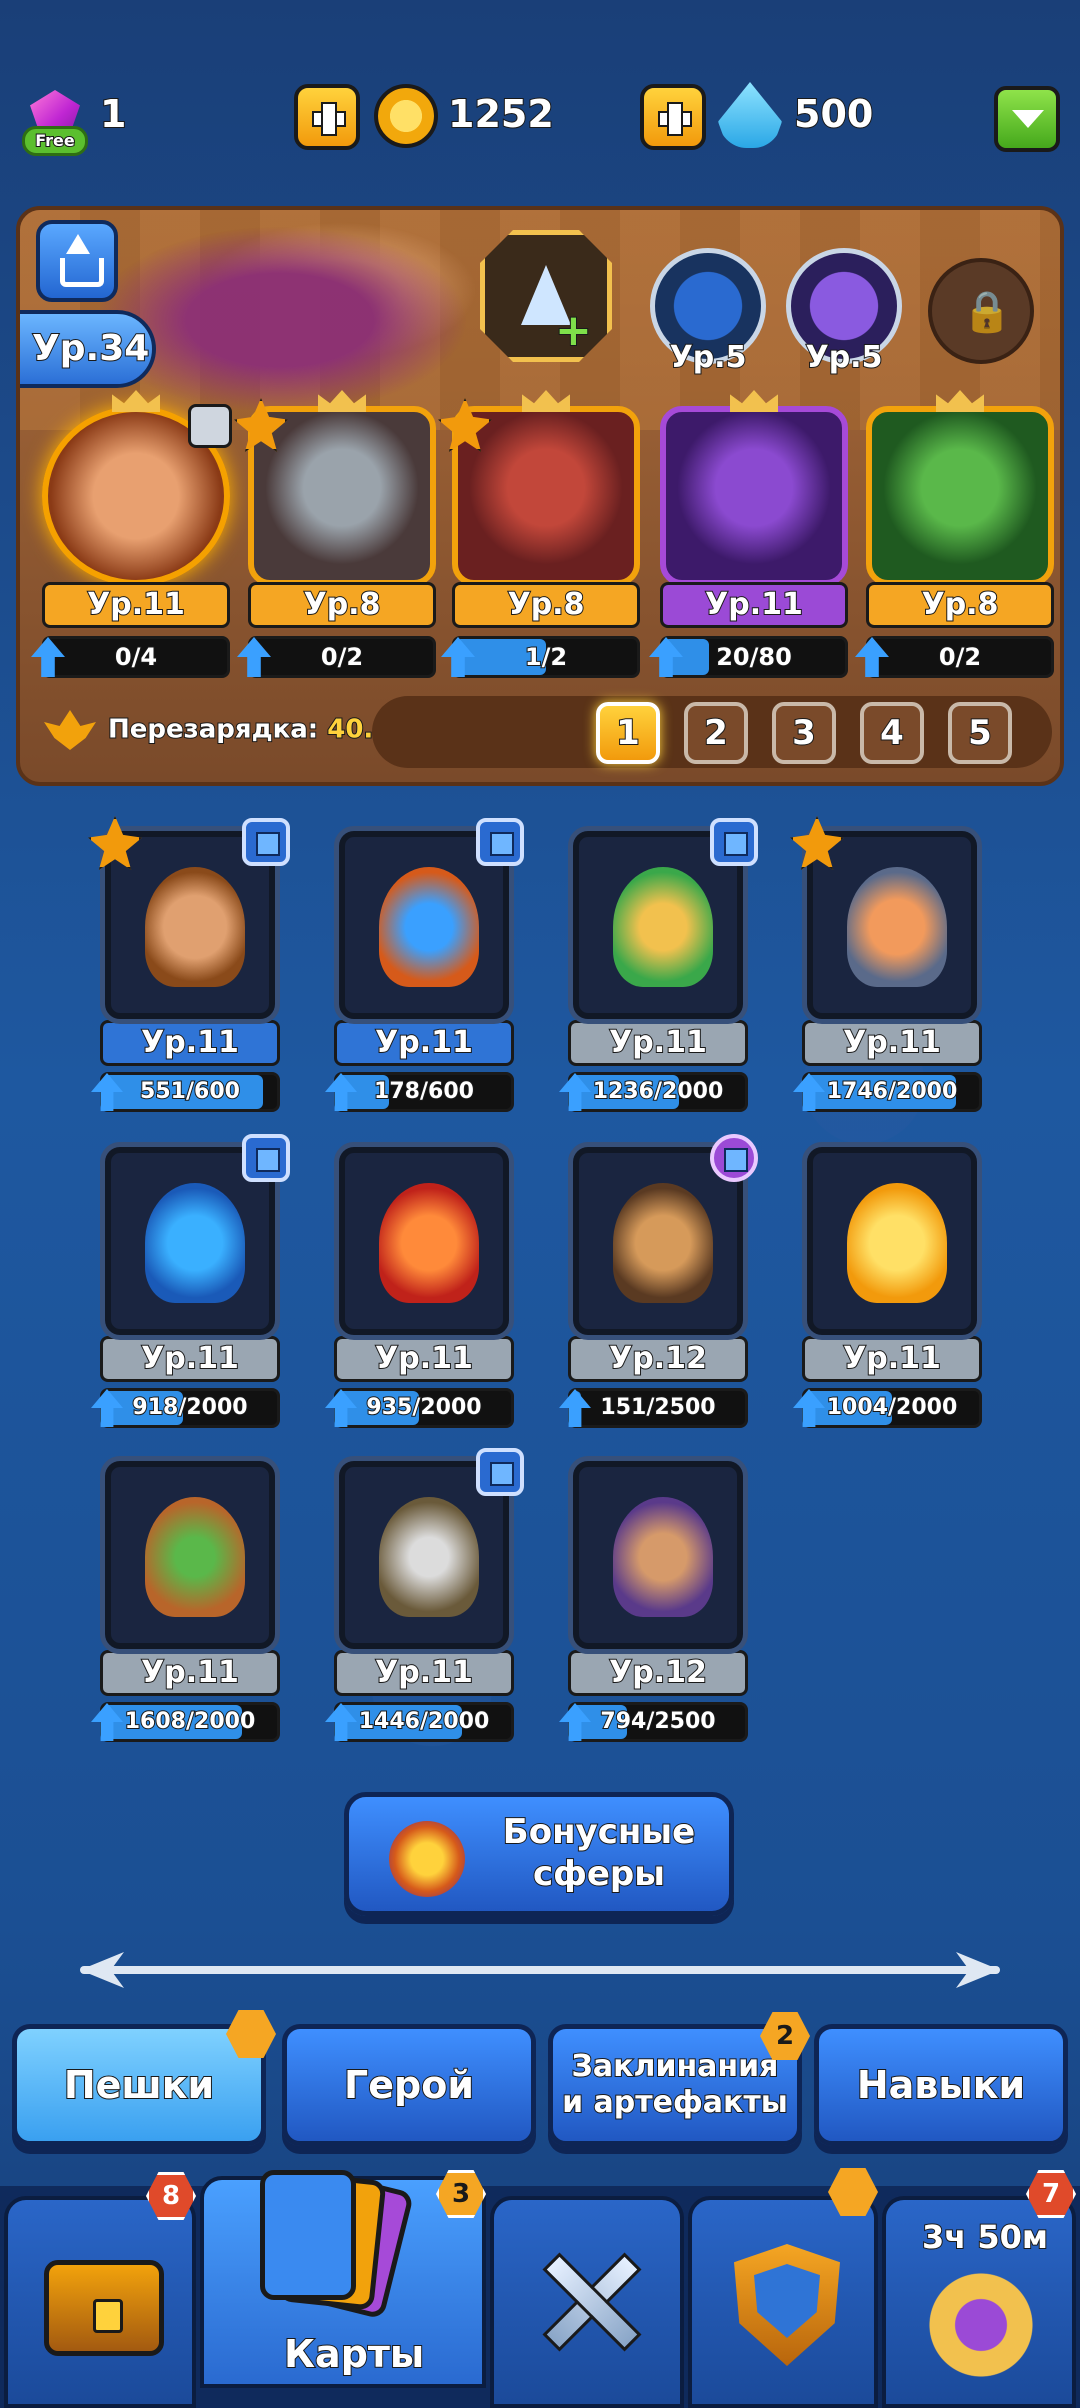  Describe the element at coordinates (708, 357) in the screenshot. I see `rune-1-level: Ур.5` at that location.